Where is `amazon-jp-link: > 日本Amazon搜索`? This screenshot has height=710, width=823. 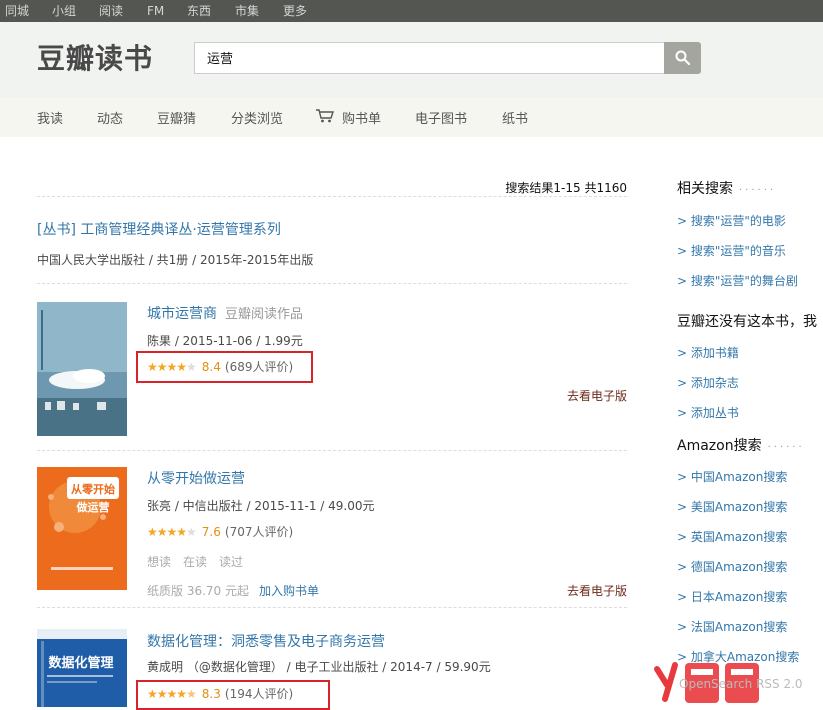
amazon-jp-link: > 日本Amazon搜索 is located at coordinates (732, 596).